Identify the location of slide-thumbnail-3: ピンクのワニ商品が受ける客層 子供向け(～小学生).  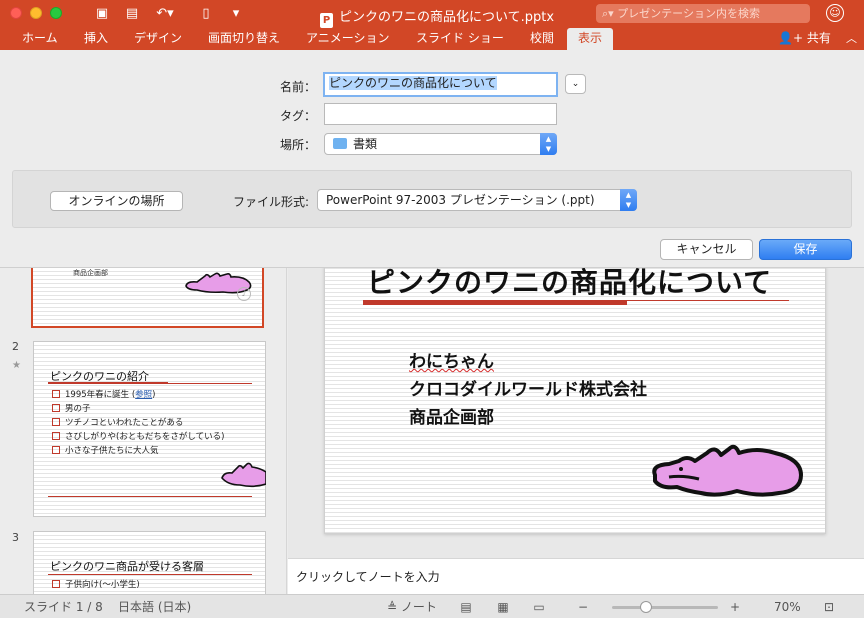
(149, 562).